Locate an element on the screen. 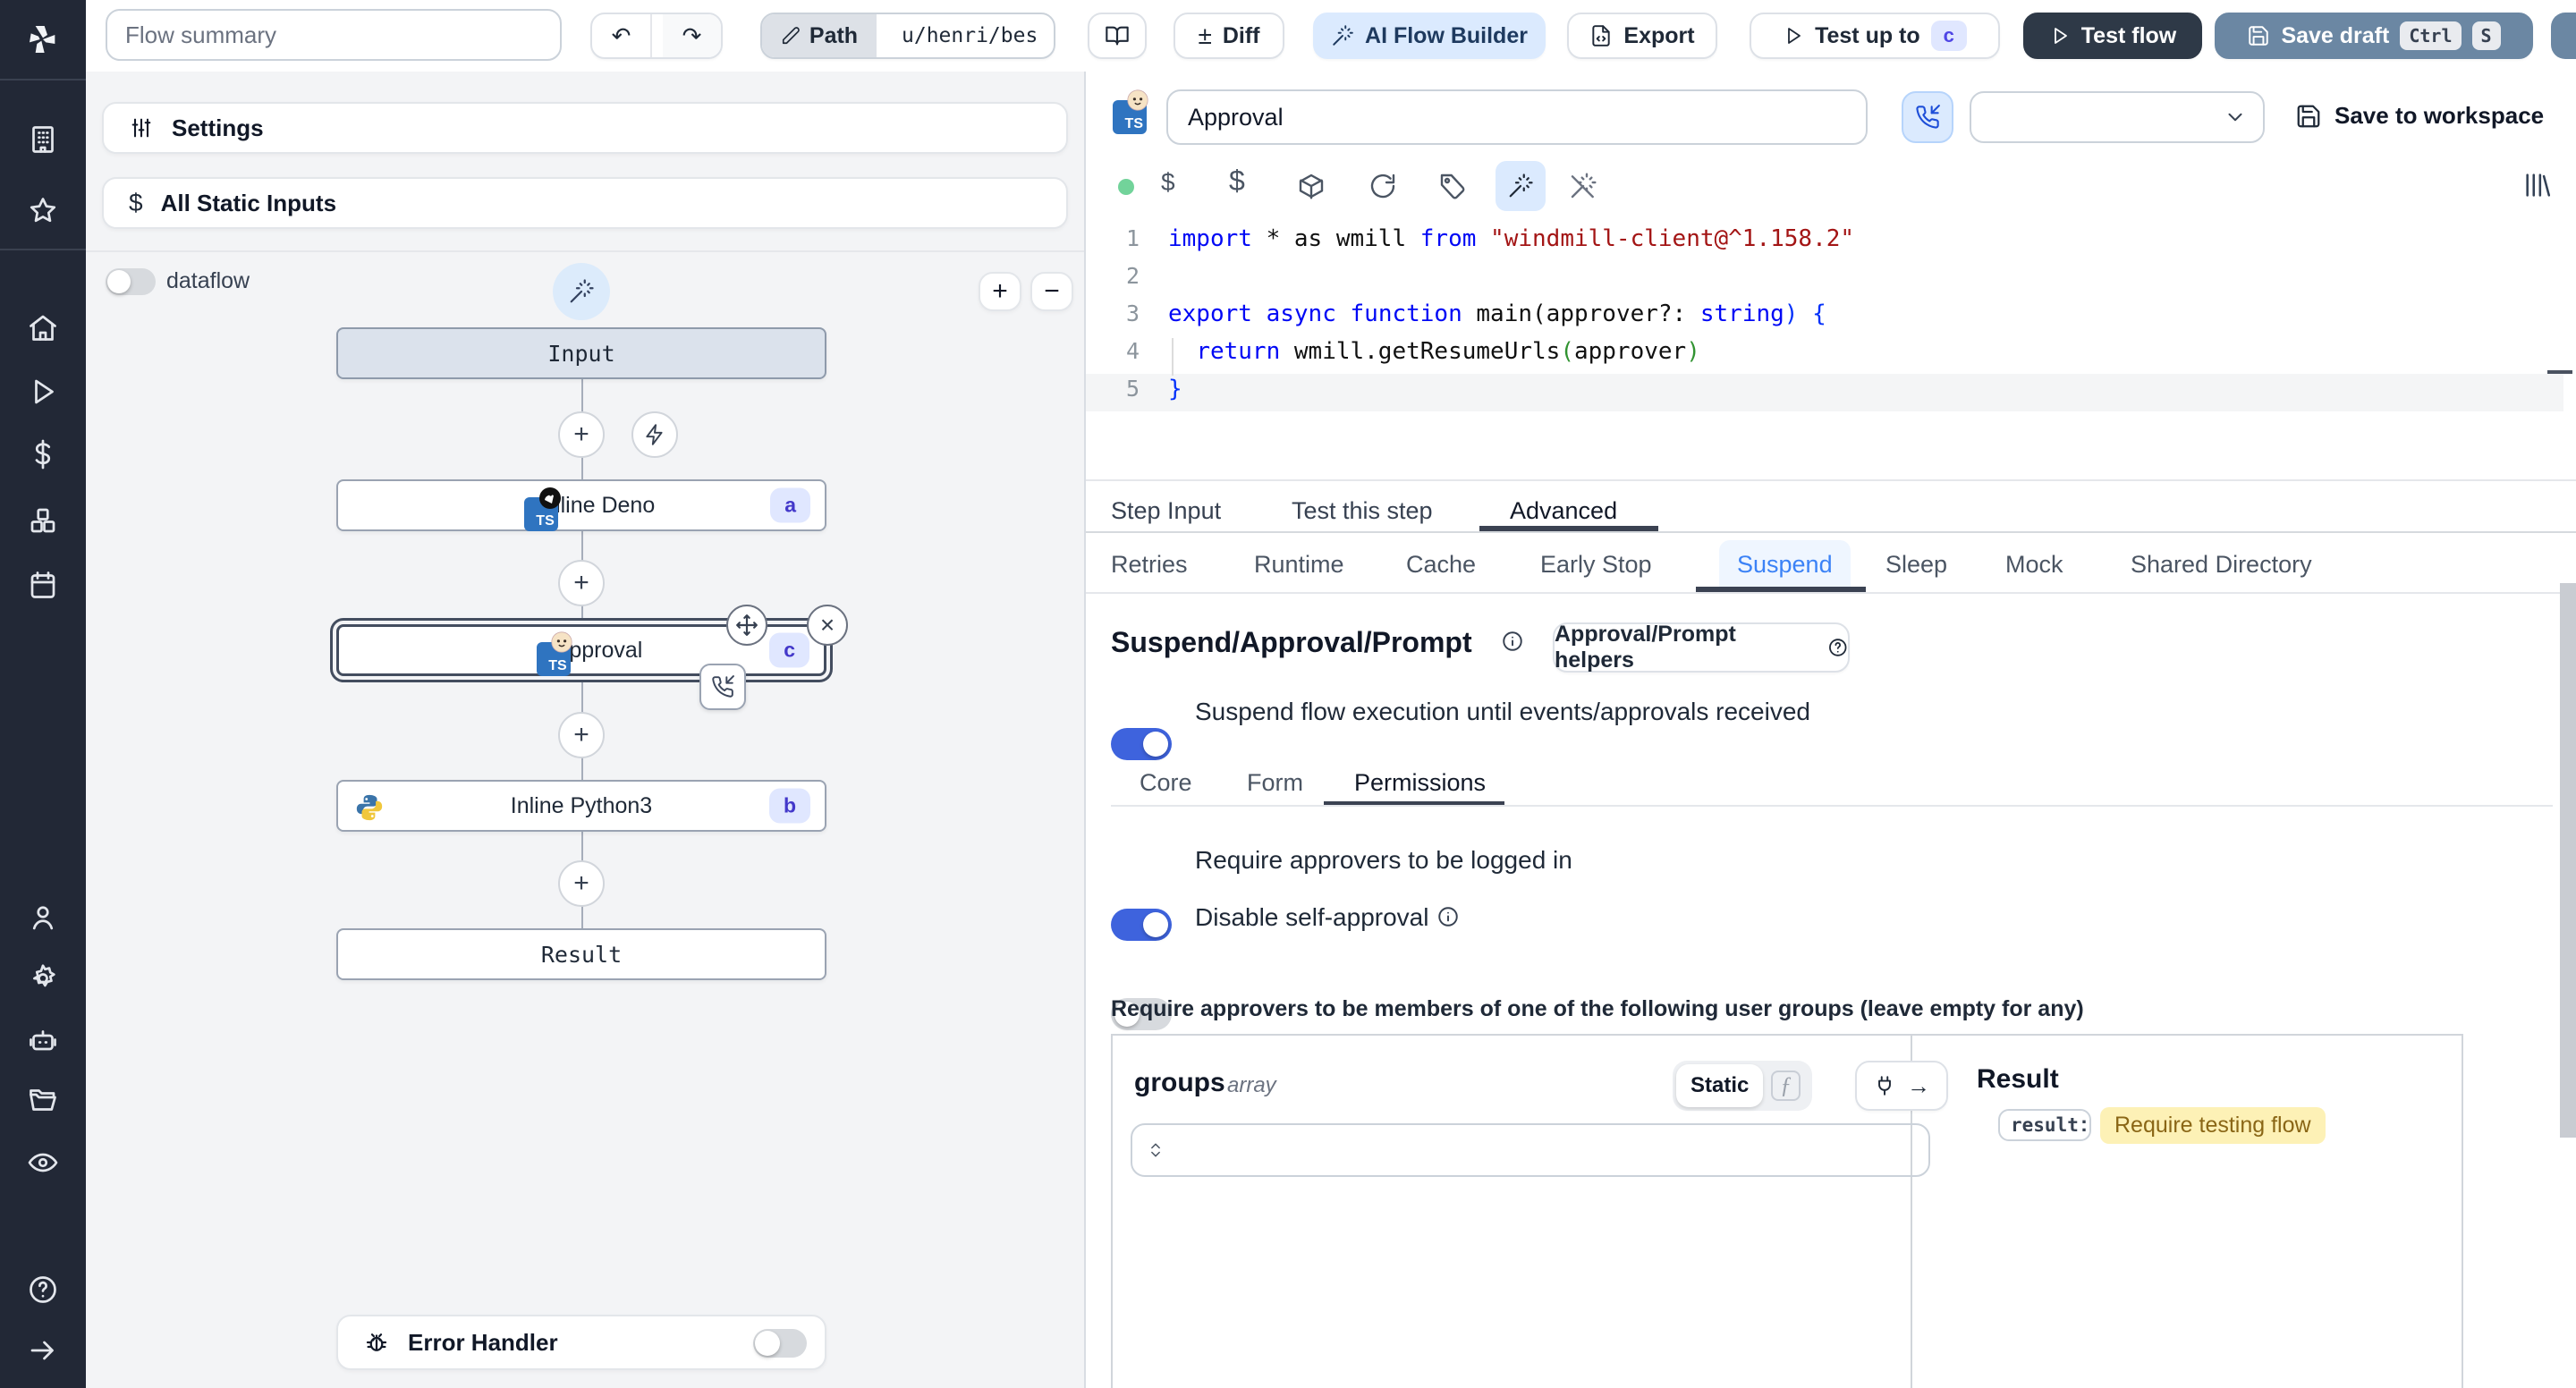 The image size is (2576, 1388). resources-icon: $ is located at coordinates (1237, 182).